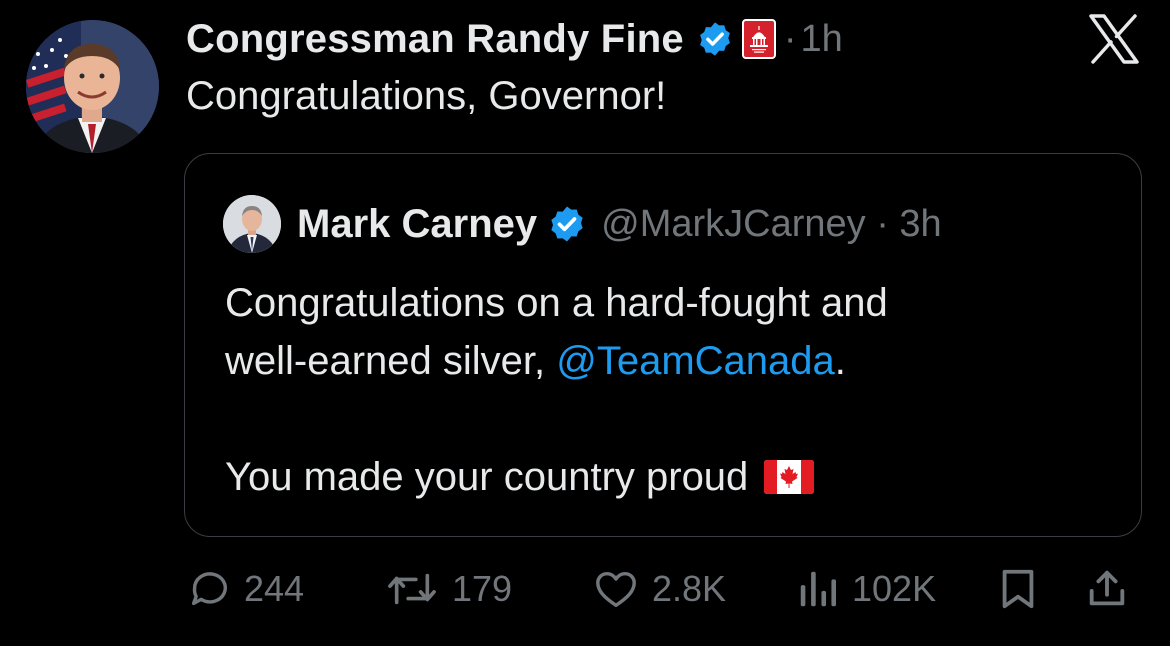 This screenshot has height=646, width=1170. I want to click on heart-icon, so click(616, 589).